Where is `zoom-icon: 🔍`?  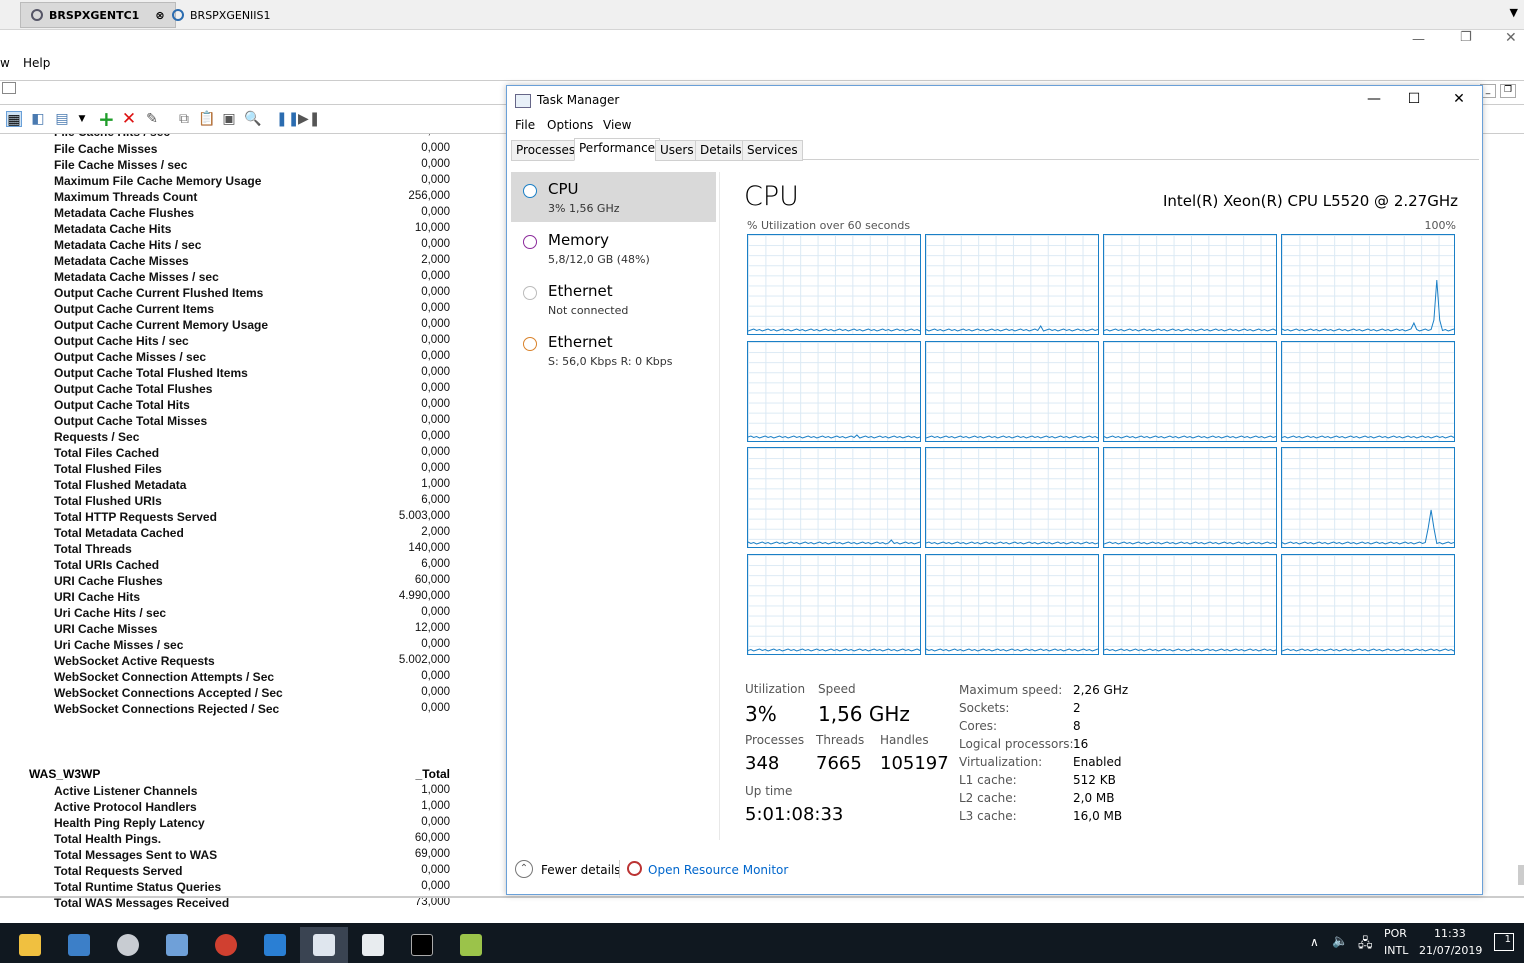 zoom-icon: 🔍 is located at coordinates (252, 119).